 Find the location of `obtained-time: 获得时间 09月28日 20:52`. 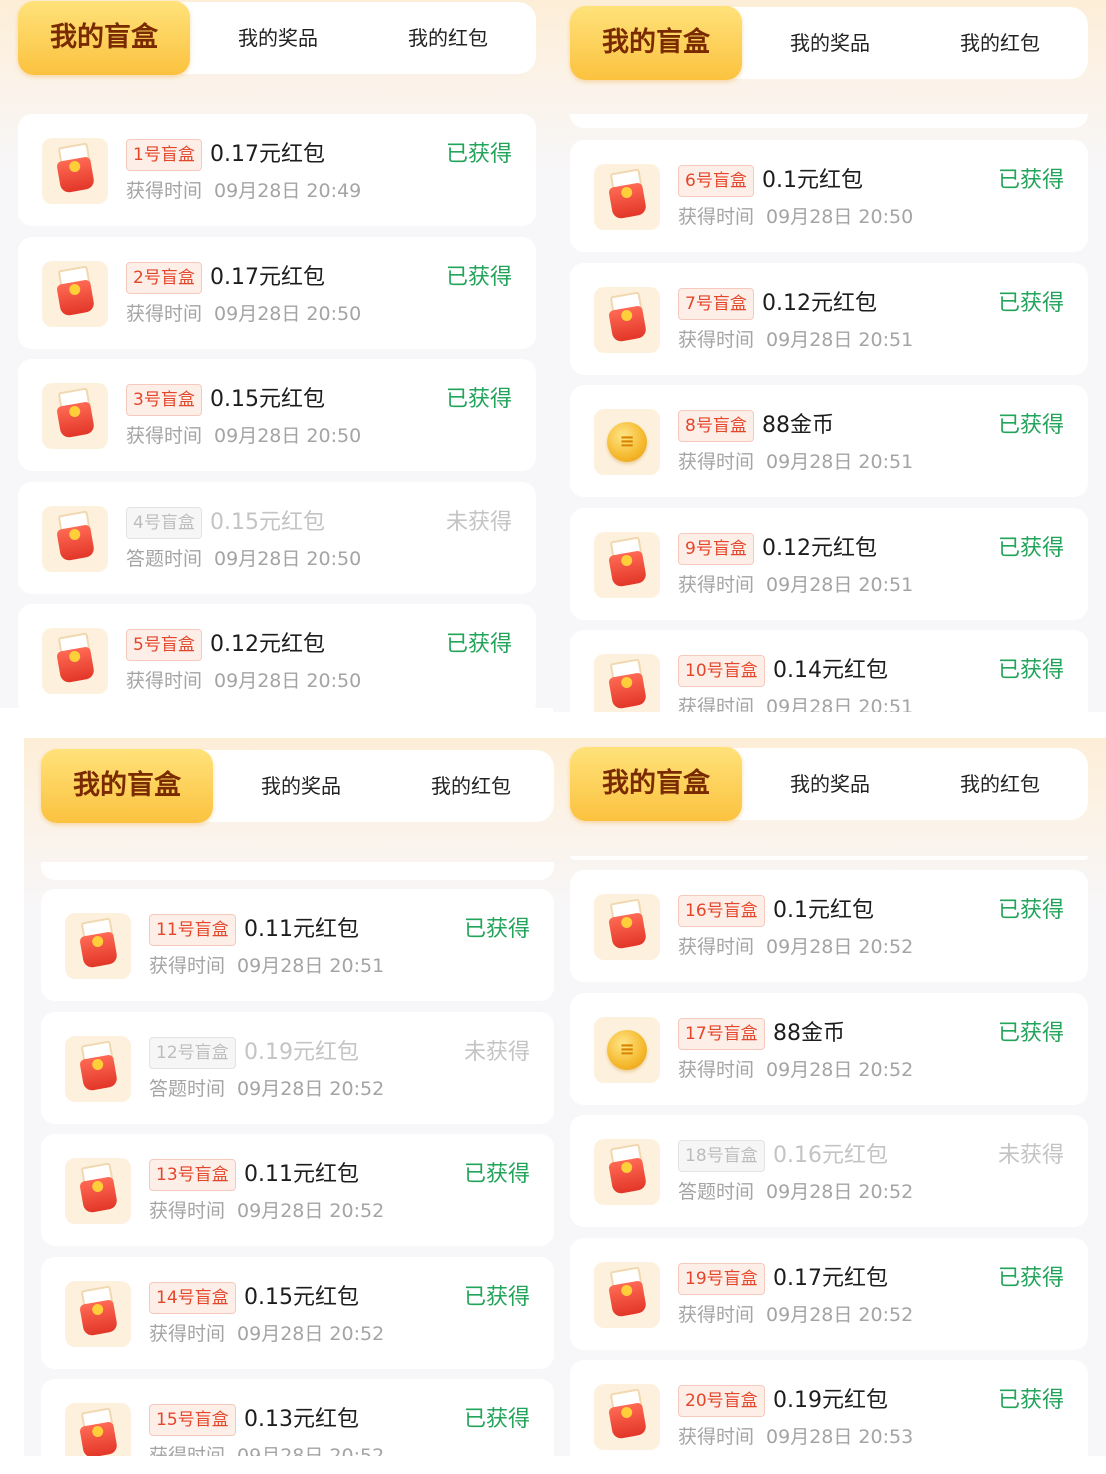

obtained-time: 获得时间 09月28日 20:52 is located at coordinates (795, 945).